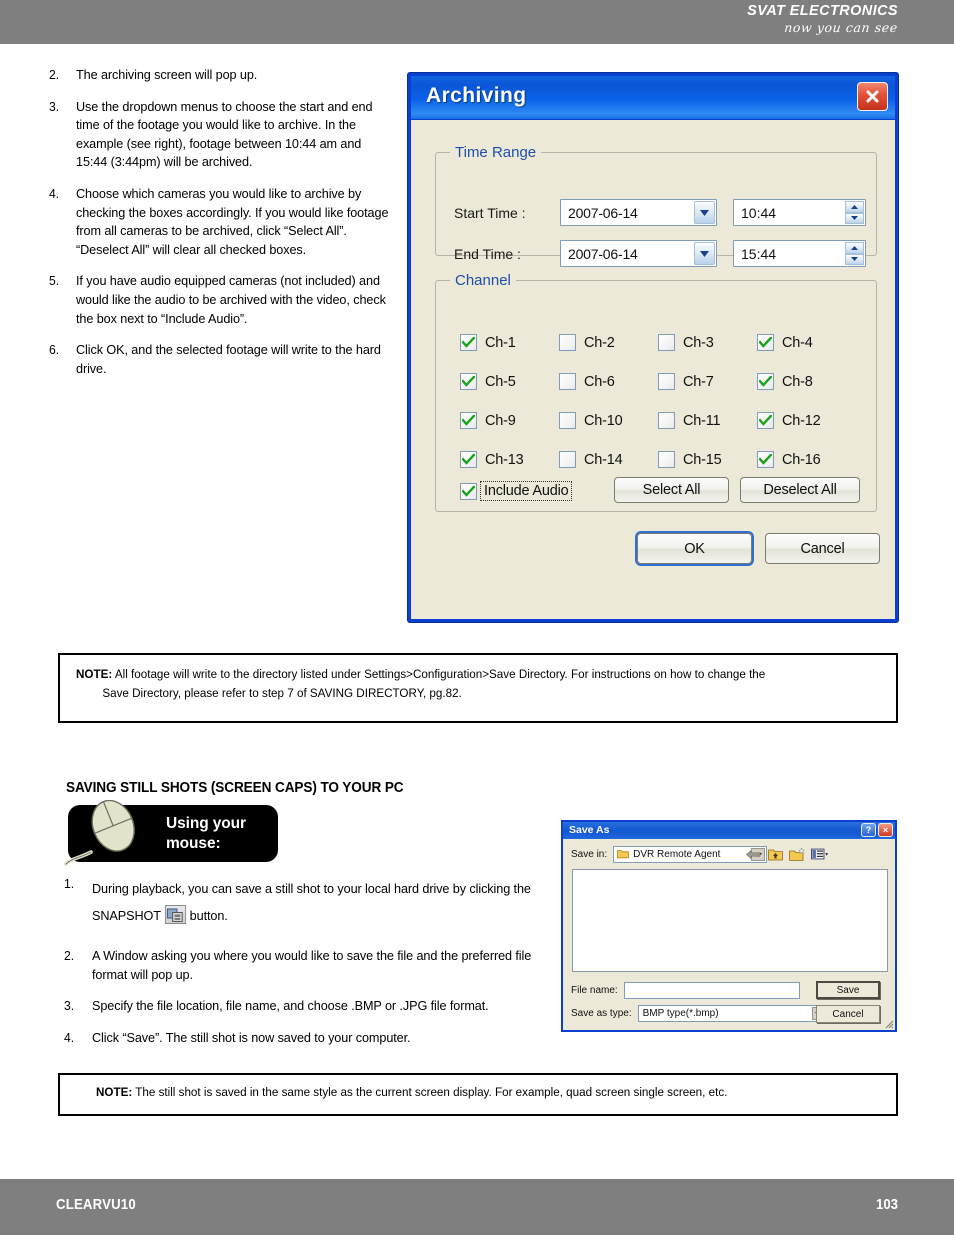 The height and width of the screenshot is (1235, 954). Describe the element at coordinates (509, 420) in the screenshot. I see `channel-checkbox-ch-9: Ch-9` at that location.